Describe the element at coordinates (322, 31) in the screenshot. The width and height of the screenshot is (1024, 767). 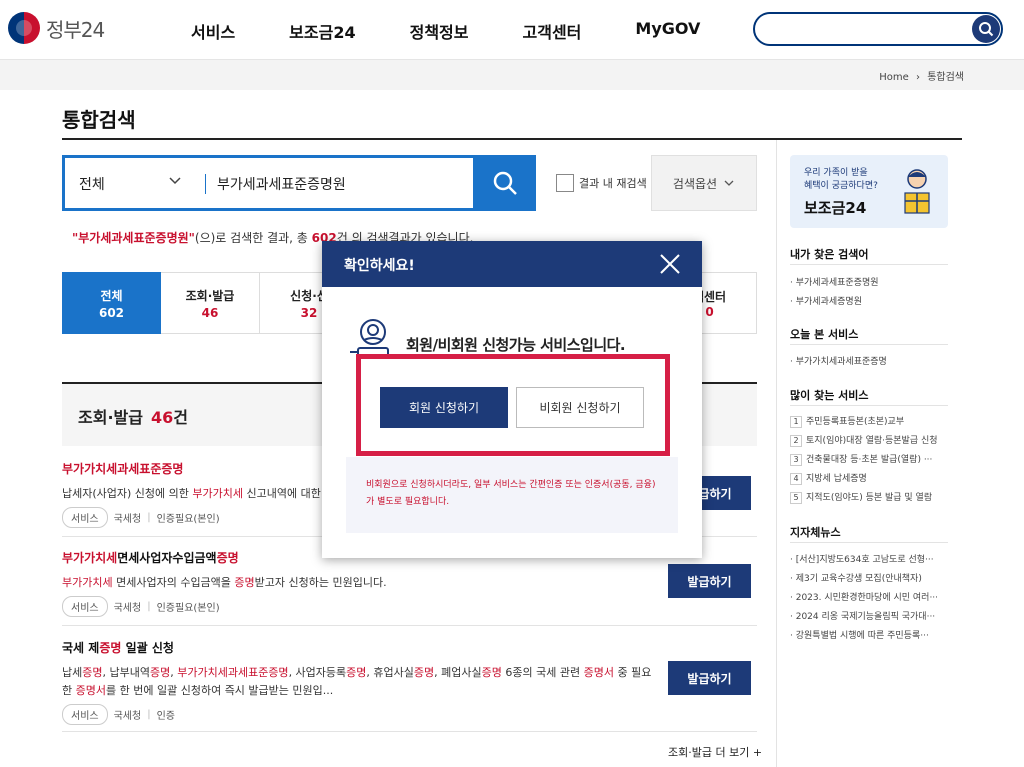
I see `nav-item-subsidy24: 보조금24` at that location.